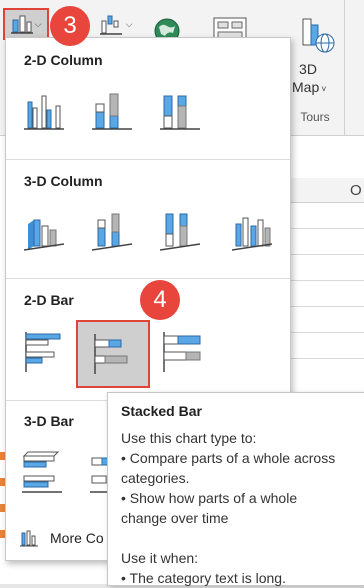 The height and width of the screenshot is (588, 364). What do you see at coordinates (228, 458) in the screenshot?
I see `tooltip-line: • Compare parts of a whole across` at bounding box center [228, 458].